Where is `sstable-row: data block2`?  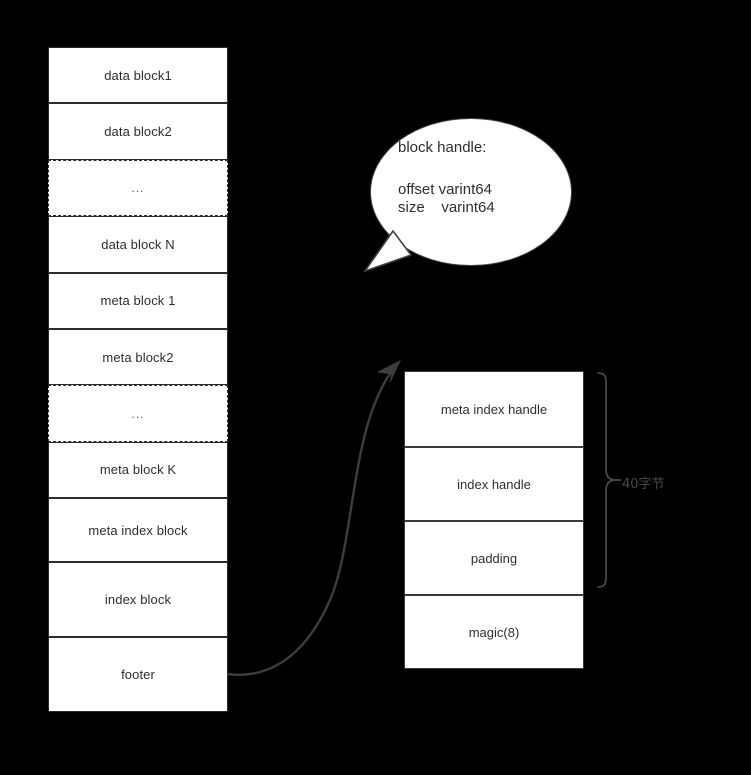
sstable-row: data block2 is located at coordinates (138, 131).